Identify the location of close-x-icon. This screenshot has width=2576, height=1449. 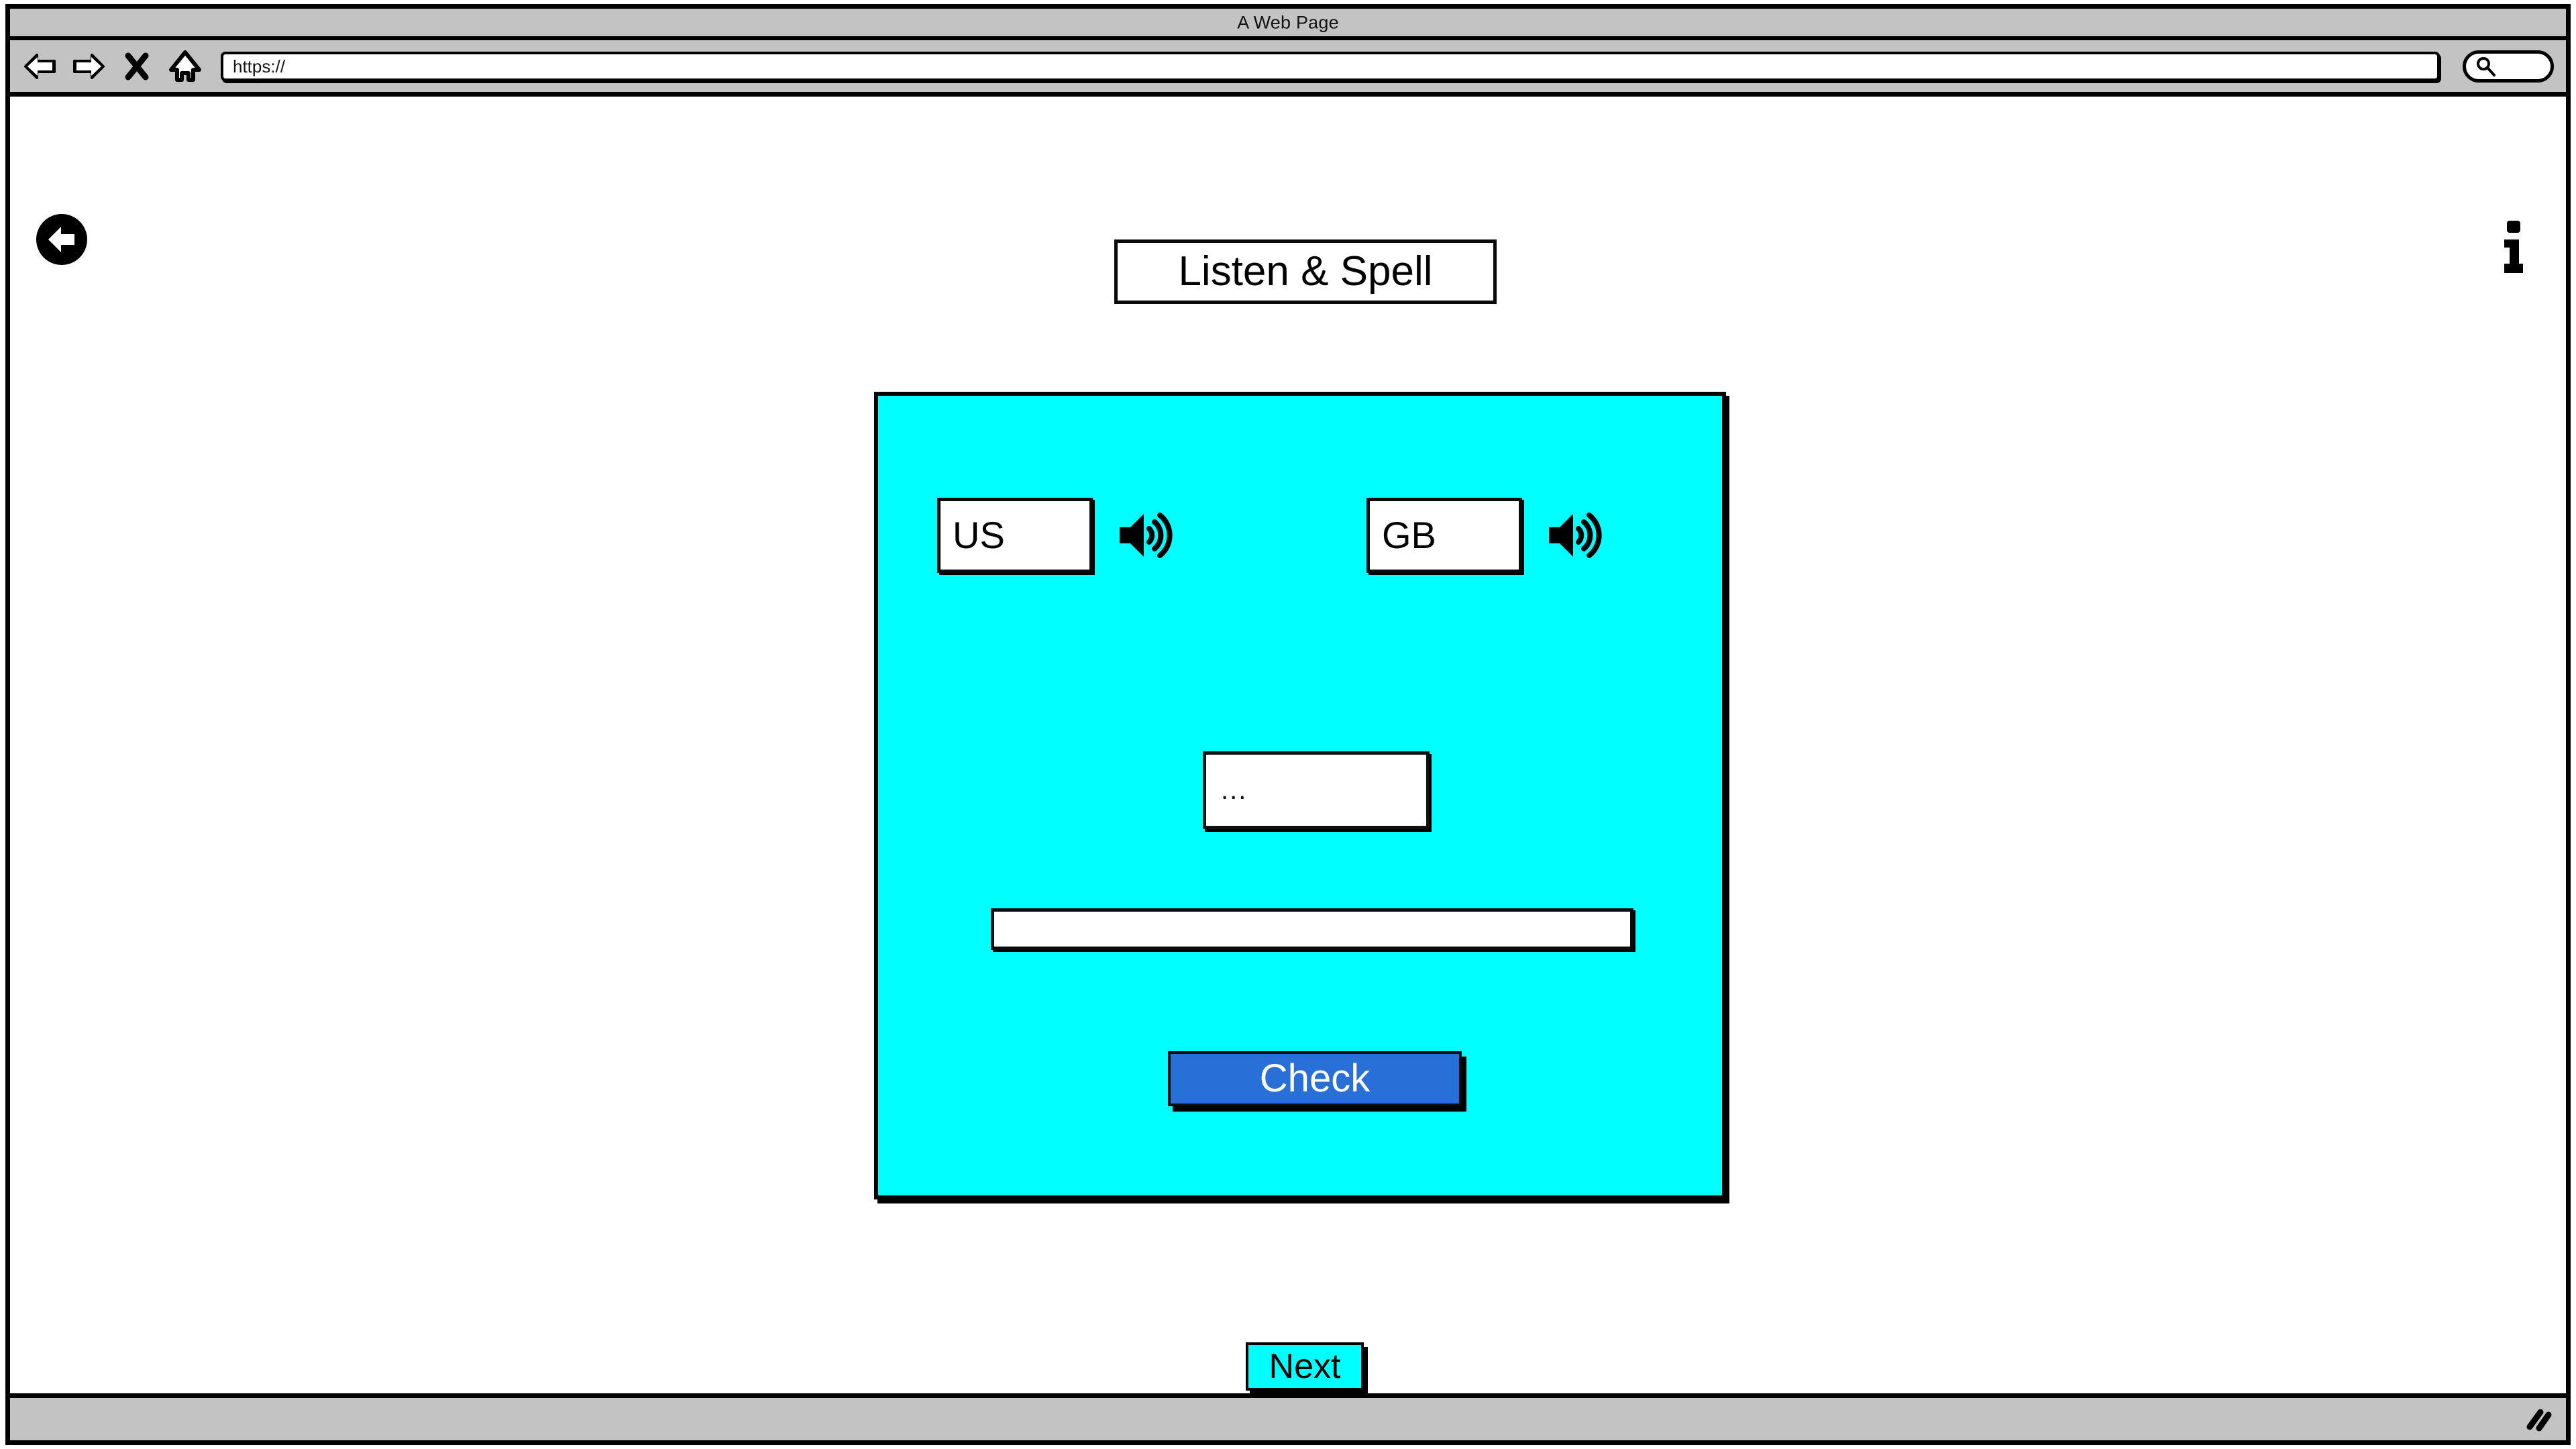
(137, 66).